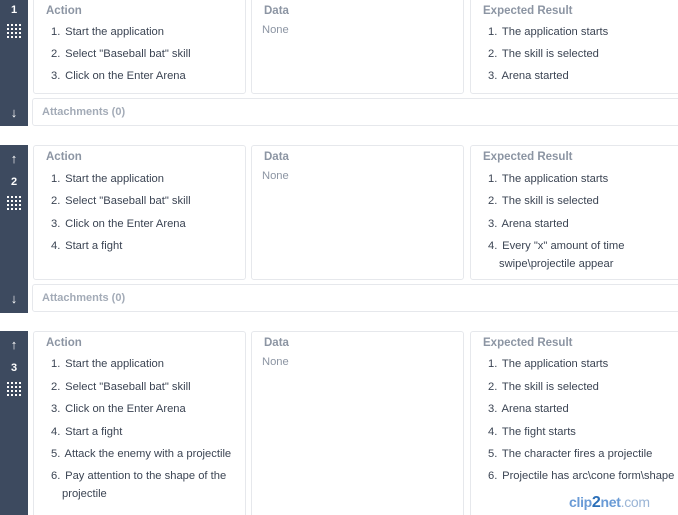 Image resolution: width=678 pixels, height=515 pixels. Describe the element at coordinates (609, 502) in the screenshot. I see `watermark-logo: clip2net.com` at that location.